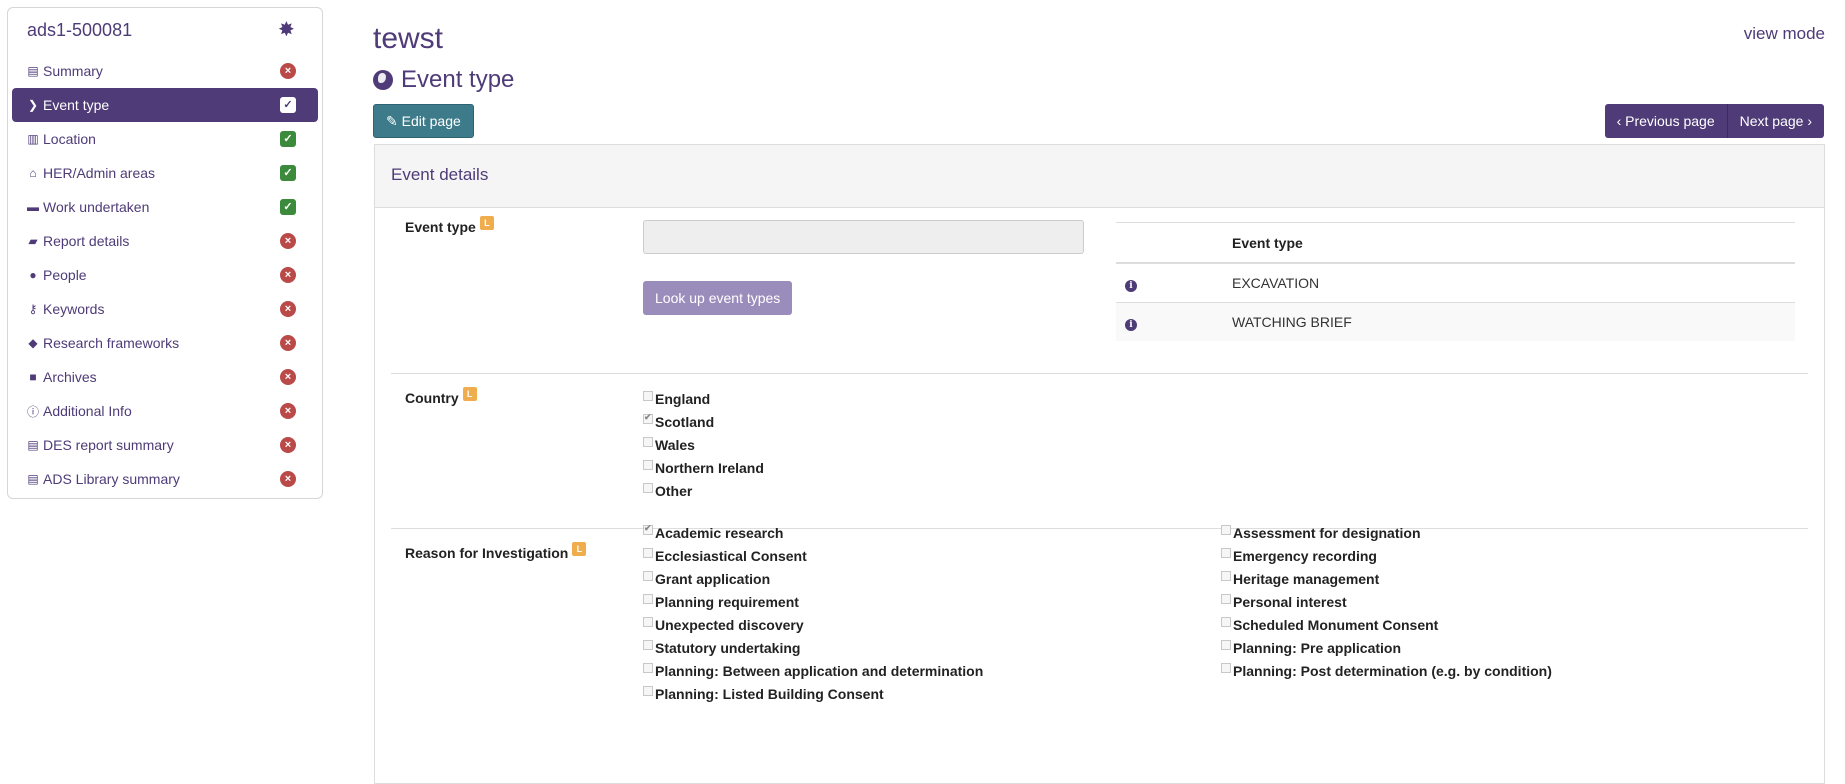  What do you see at coordinates (165, 139) in the screenshot?
I see `sidebar-item-location: ▥ Location ✓` at bounding box center [165, 139].